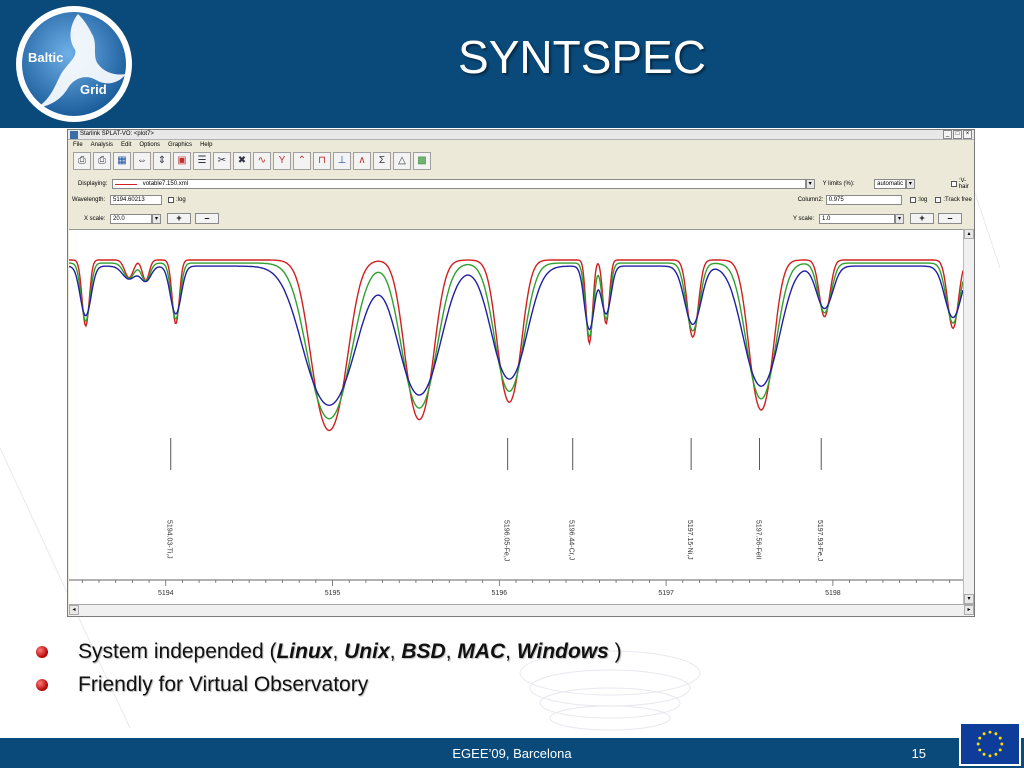  What do you see at coordinates (571, 540) in the screenshot?
I see `line-marker-label: 5196.44-Cr,J` at bounding box center [571, 540].